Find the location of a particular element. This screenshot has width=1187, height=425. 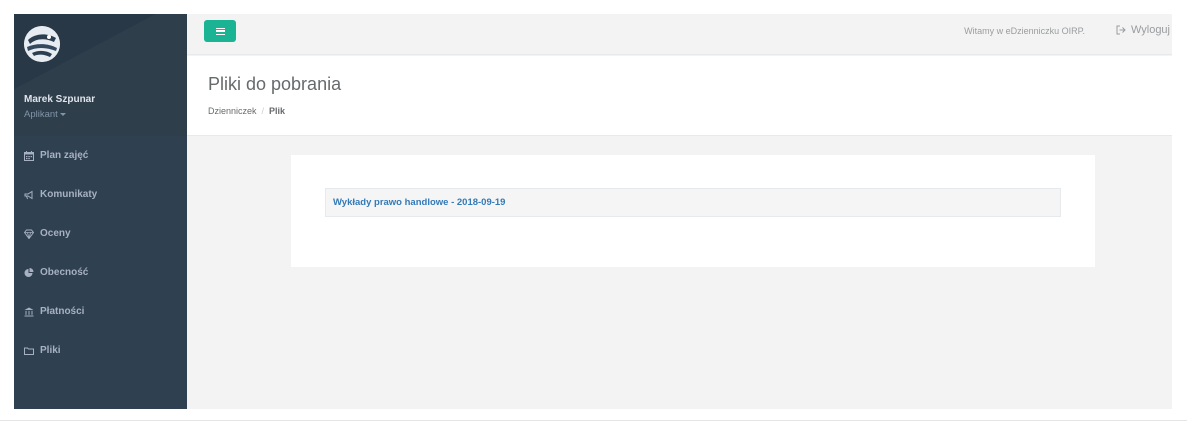

list-item: Wykłady prawo handlowe - 2018-09-19 is located at coordinates (693, 202).